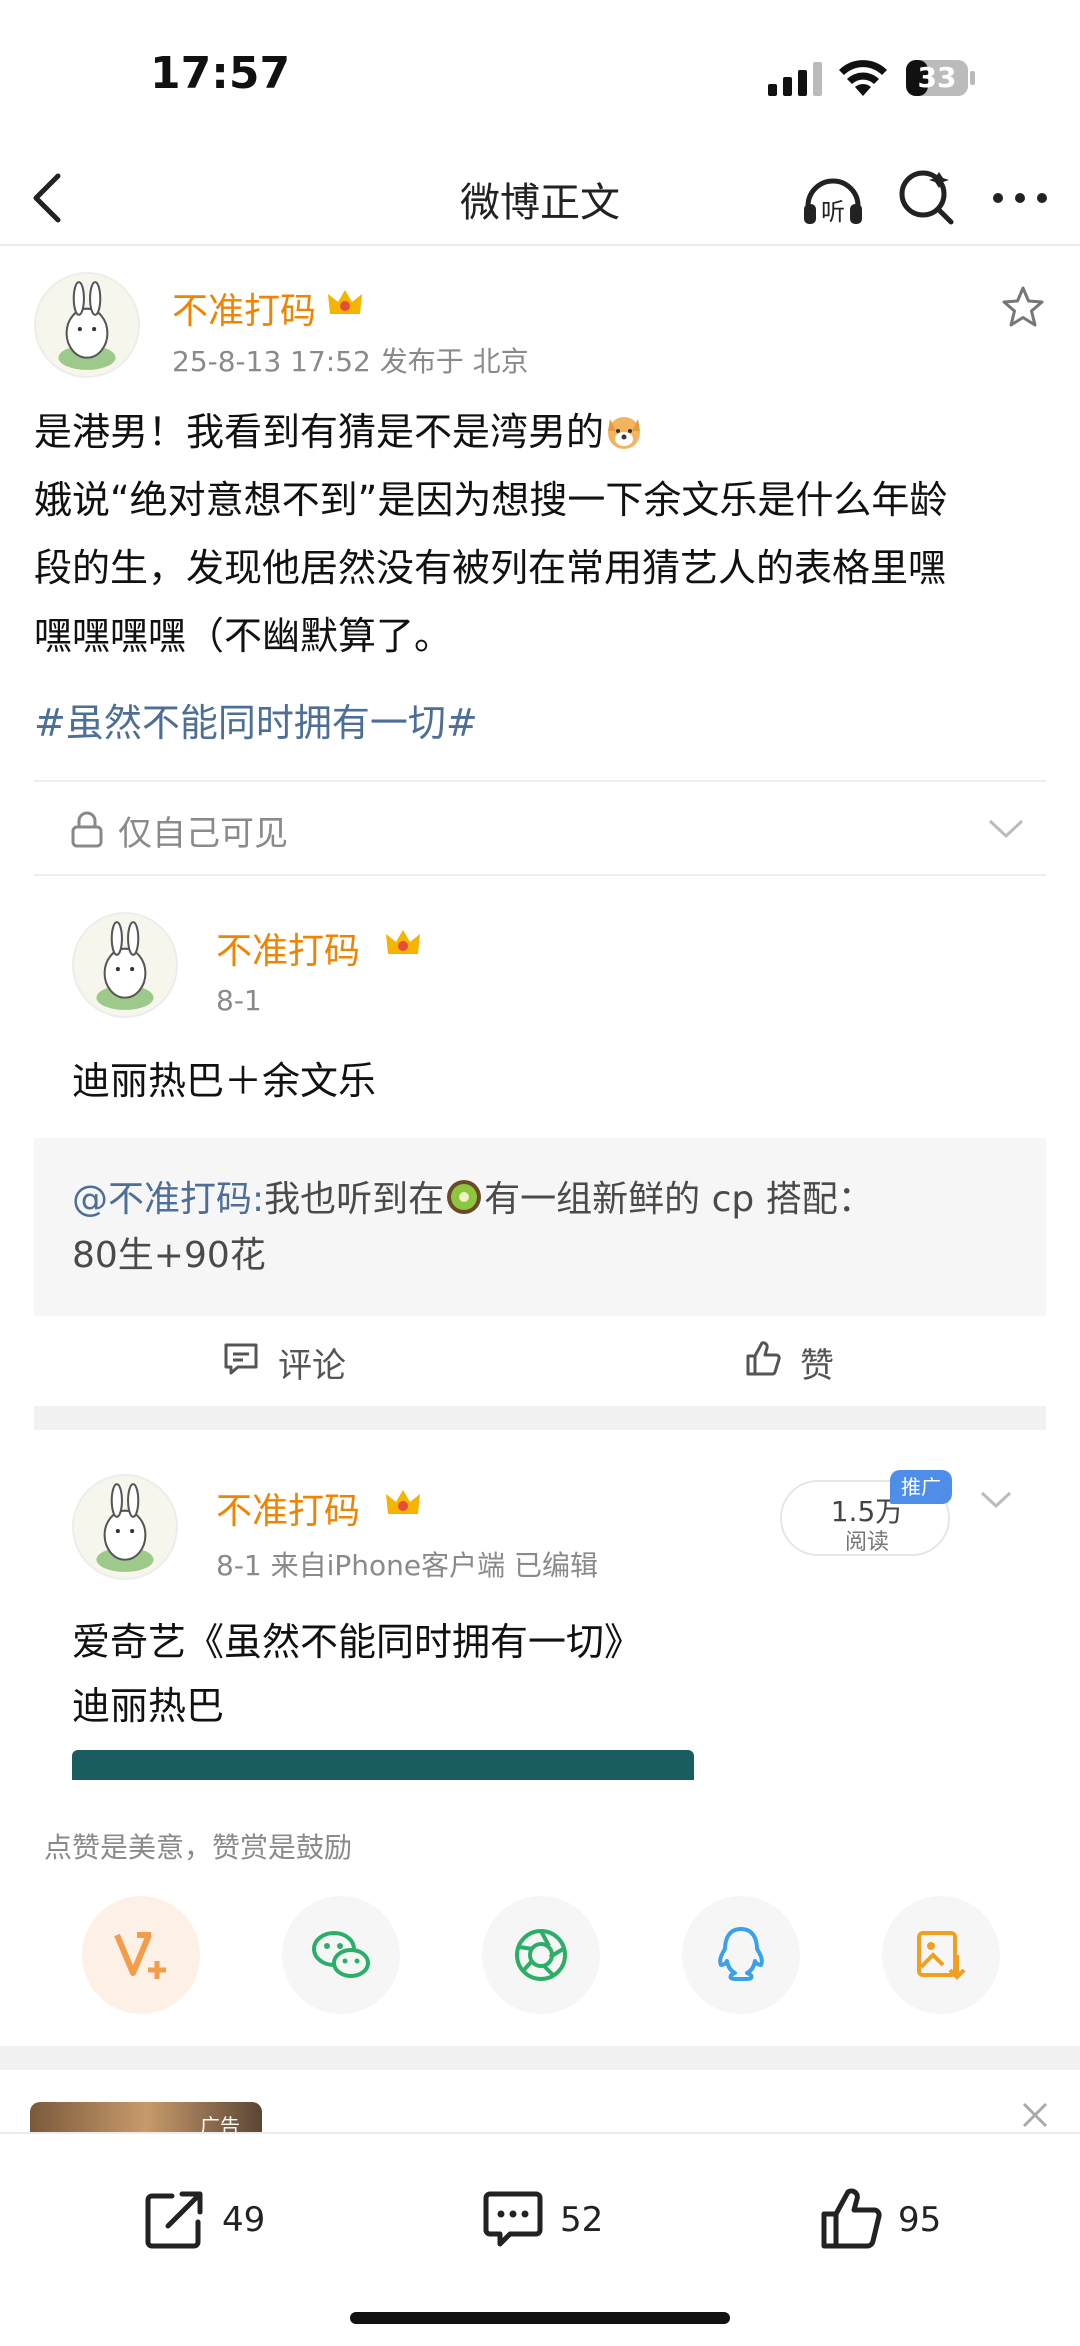 The width and height of the screenshot is (1080, 2346). I want to click on comment-author-name: 不准打码, so click(288, 948).